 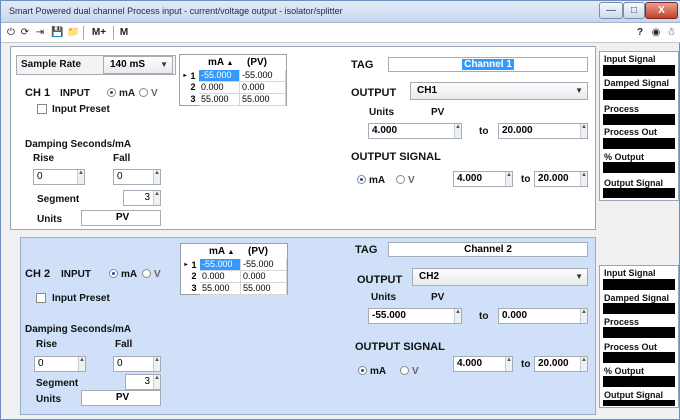 I want to click on tag-input: Channel 2, so click(x=488, y=249).